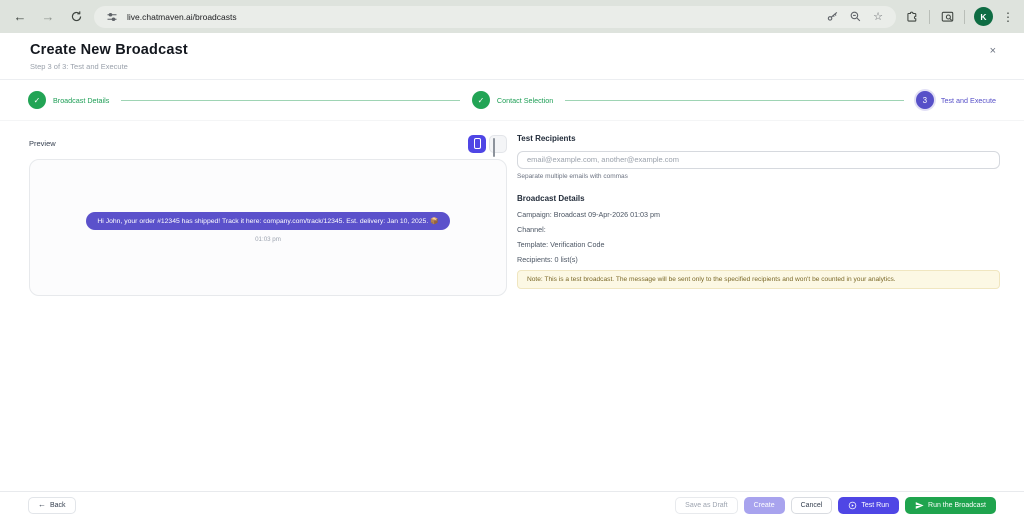 This screenshot has width=1024, height=518. What do you see at coordinates (589, 214) in the screenshot?
I see `detail-campaign: Campaign: Broadcast 09-Apr-2026 01:03 pm` at bounding box center [589, 214].